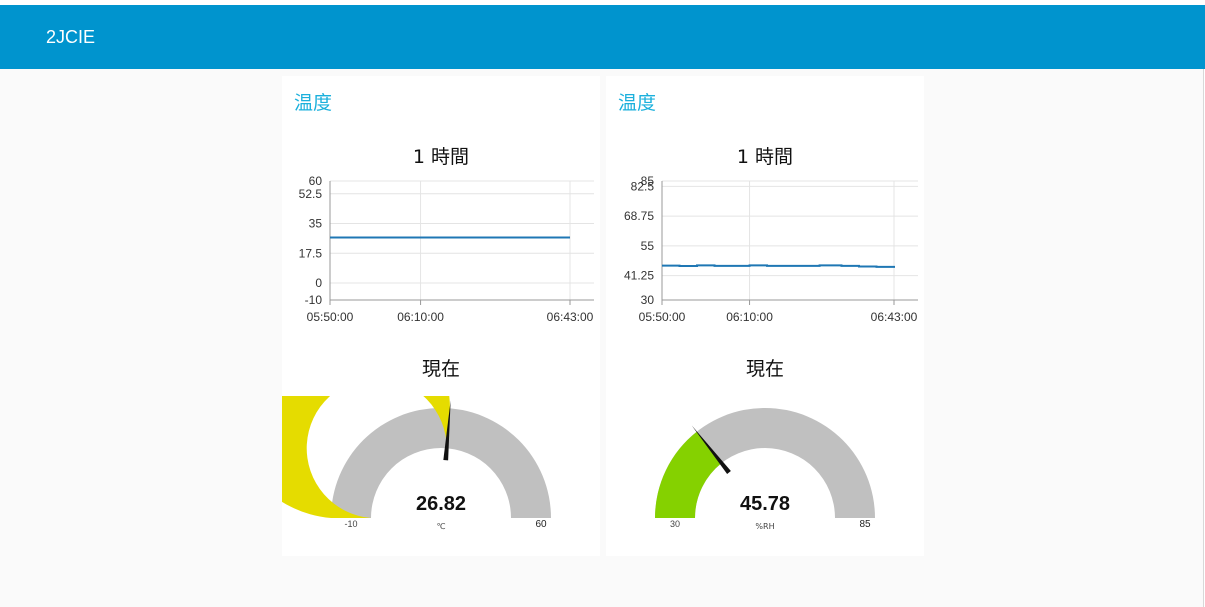 The width and height of the screenshot is (1205, 607). Describe the element at coordinates (71, 37) in the screenshot. I see `app-title: 2JCIE` at that location.